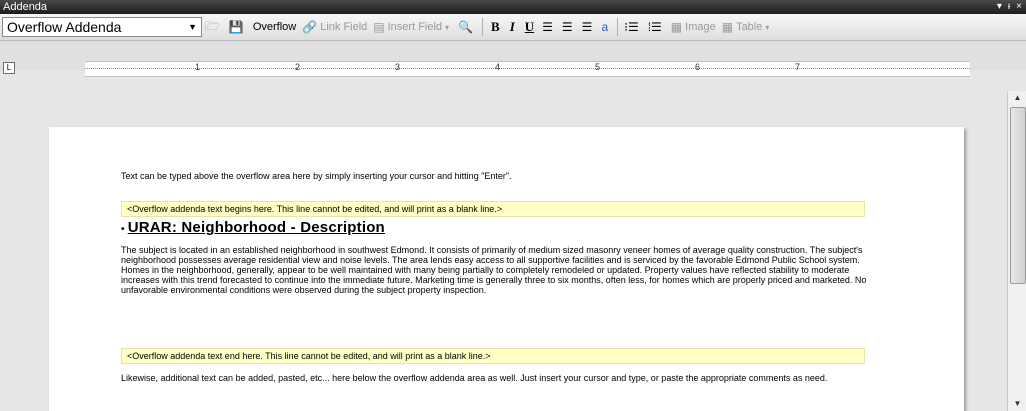 The height and width of the screenshot is (411, 1026). Describe the element at coordinates (589, 27) in the screenshot. I see `align-right-icon: ☰` at that location.